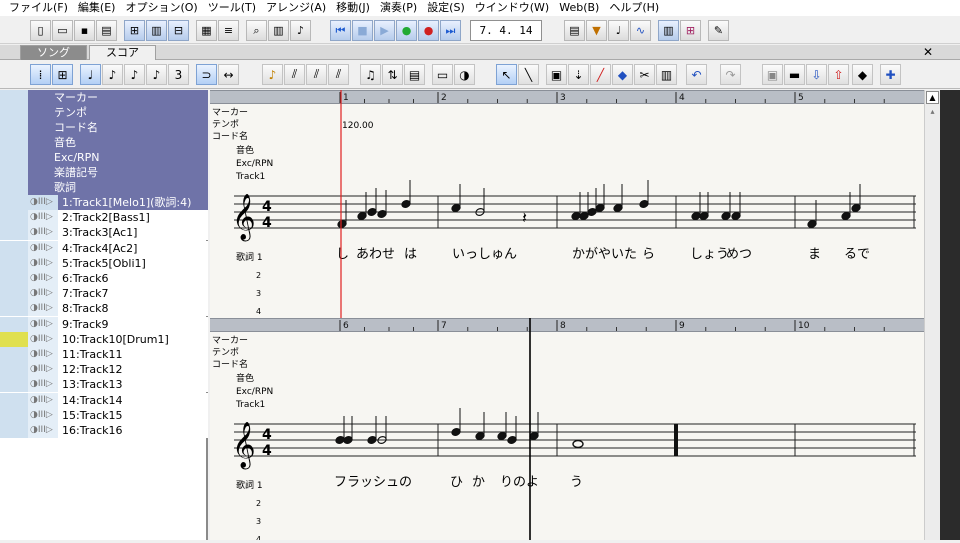 The image size is (960, 543). What do you see at coordinates (414, 74) in the screenshot?
I see `arrange-icon: ▤` at bounding box center [414, 74].